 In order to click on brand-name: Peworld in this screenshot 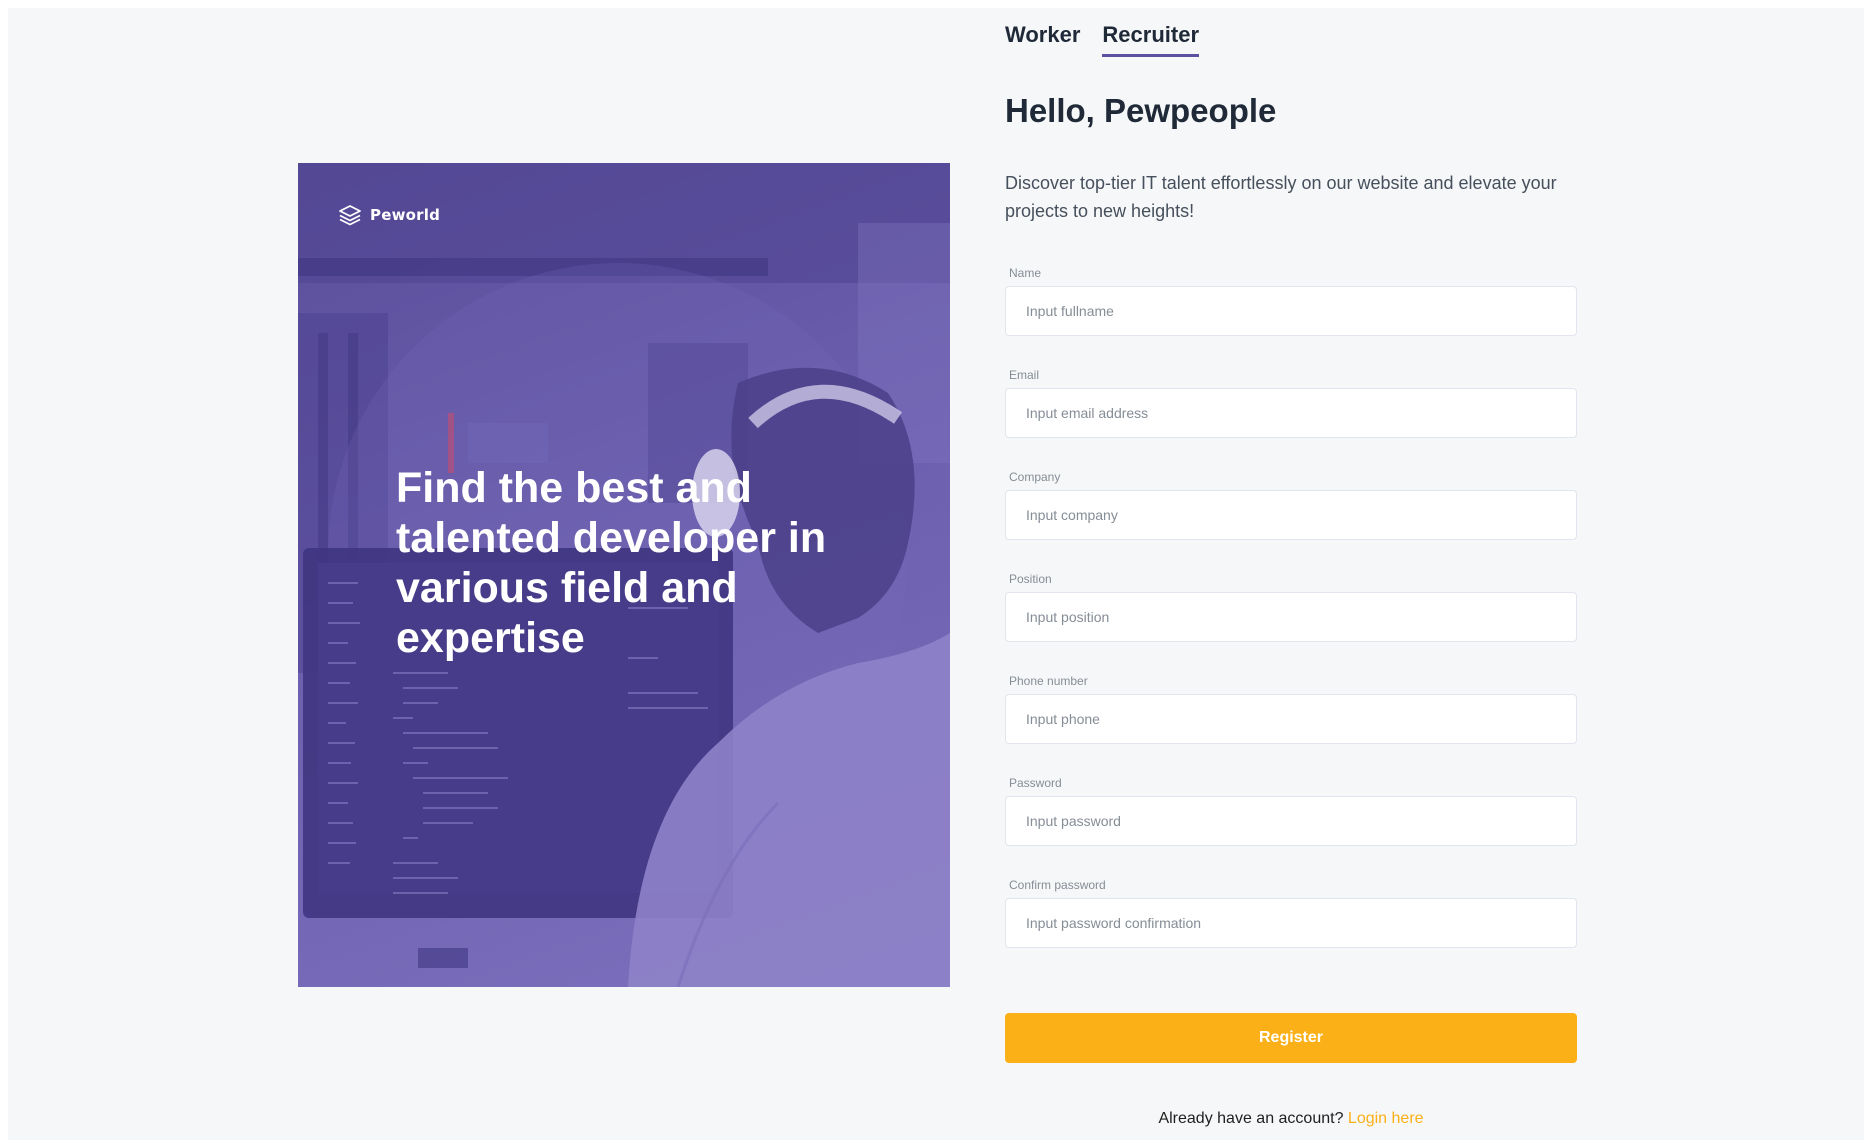, I will do `click(405, 215)`.